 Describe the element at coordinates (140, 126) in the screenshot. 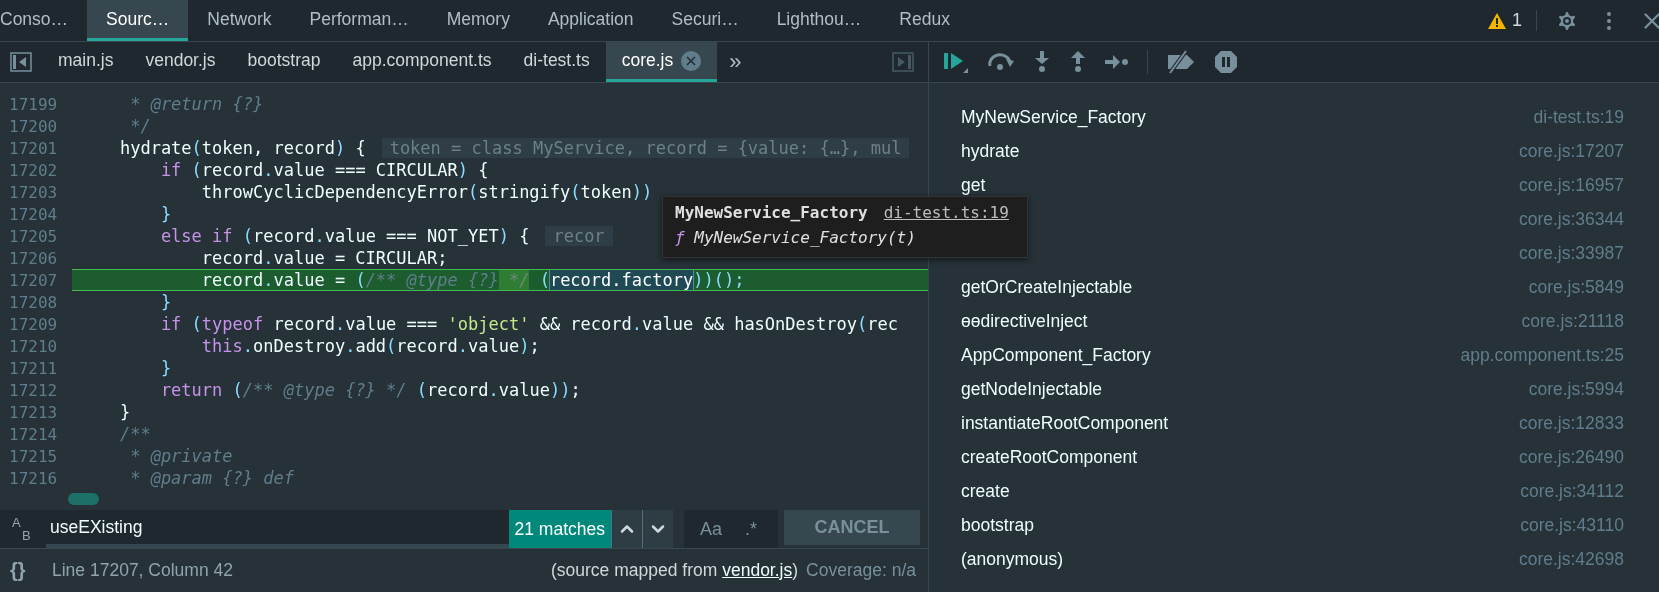

I see `code-text: */` at that location.